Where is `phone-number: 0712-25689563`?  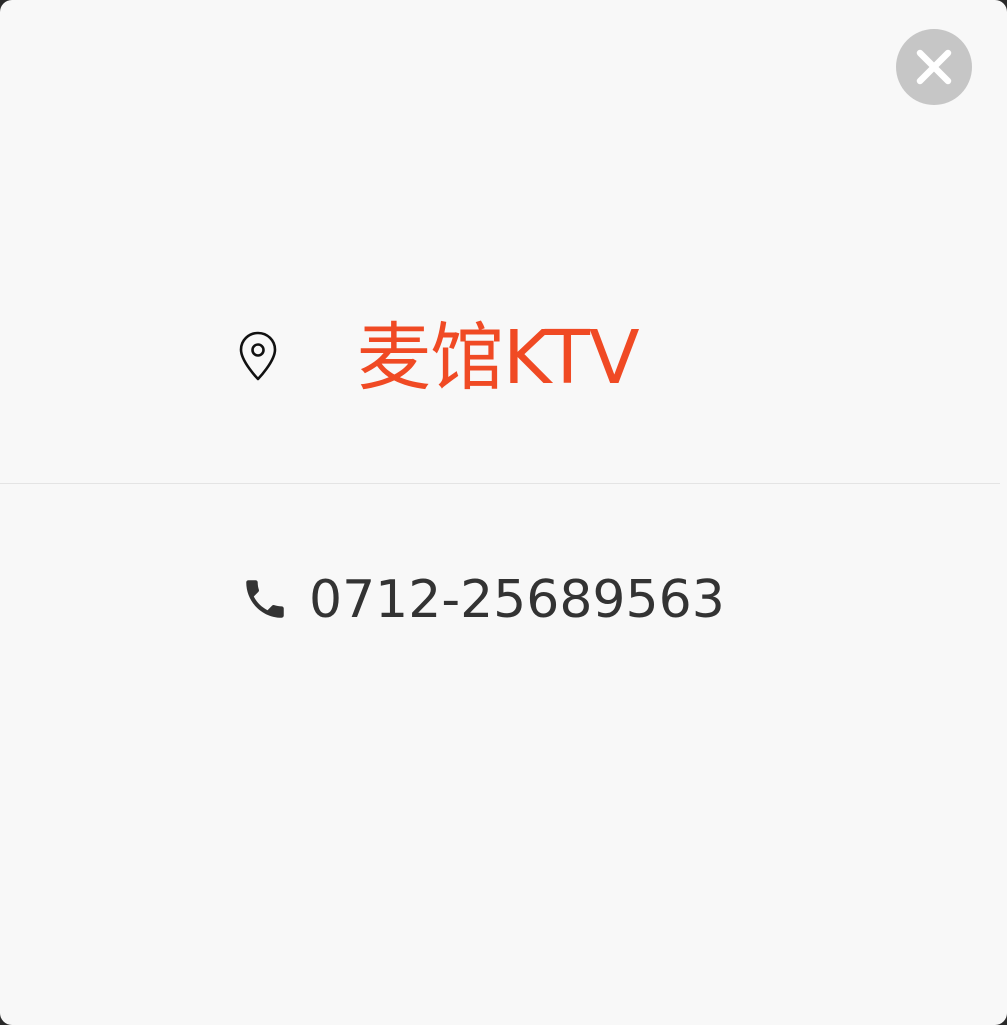 phone-number: 0712-25689563 is located at coordinates (517, 600).